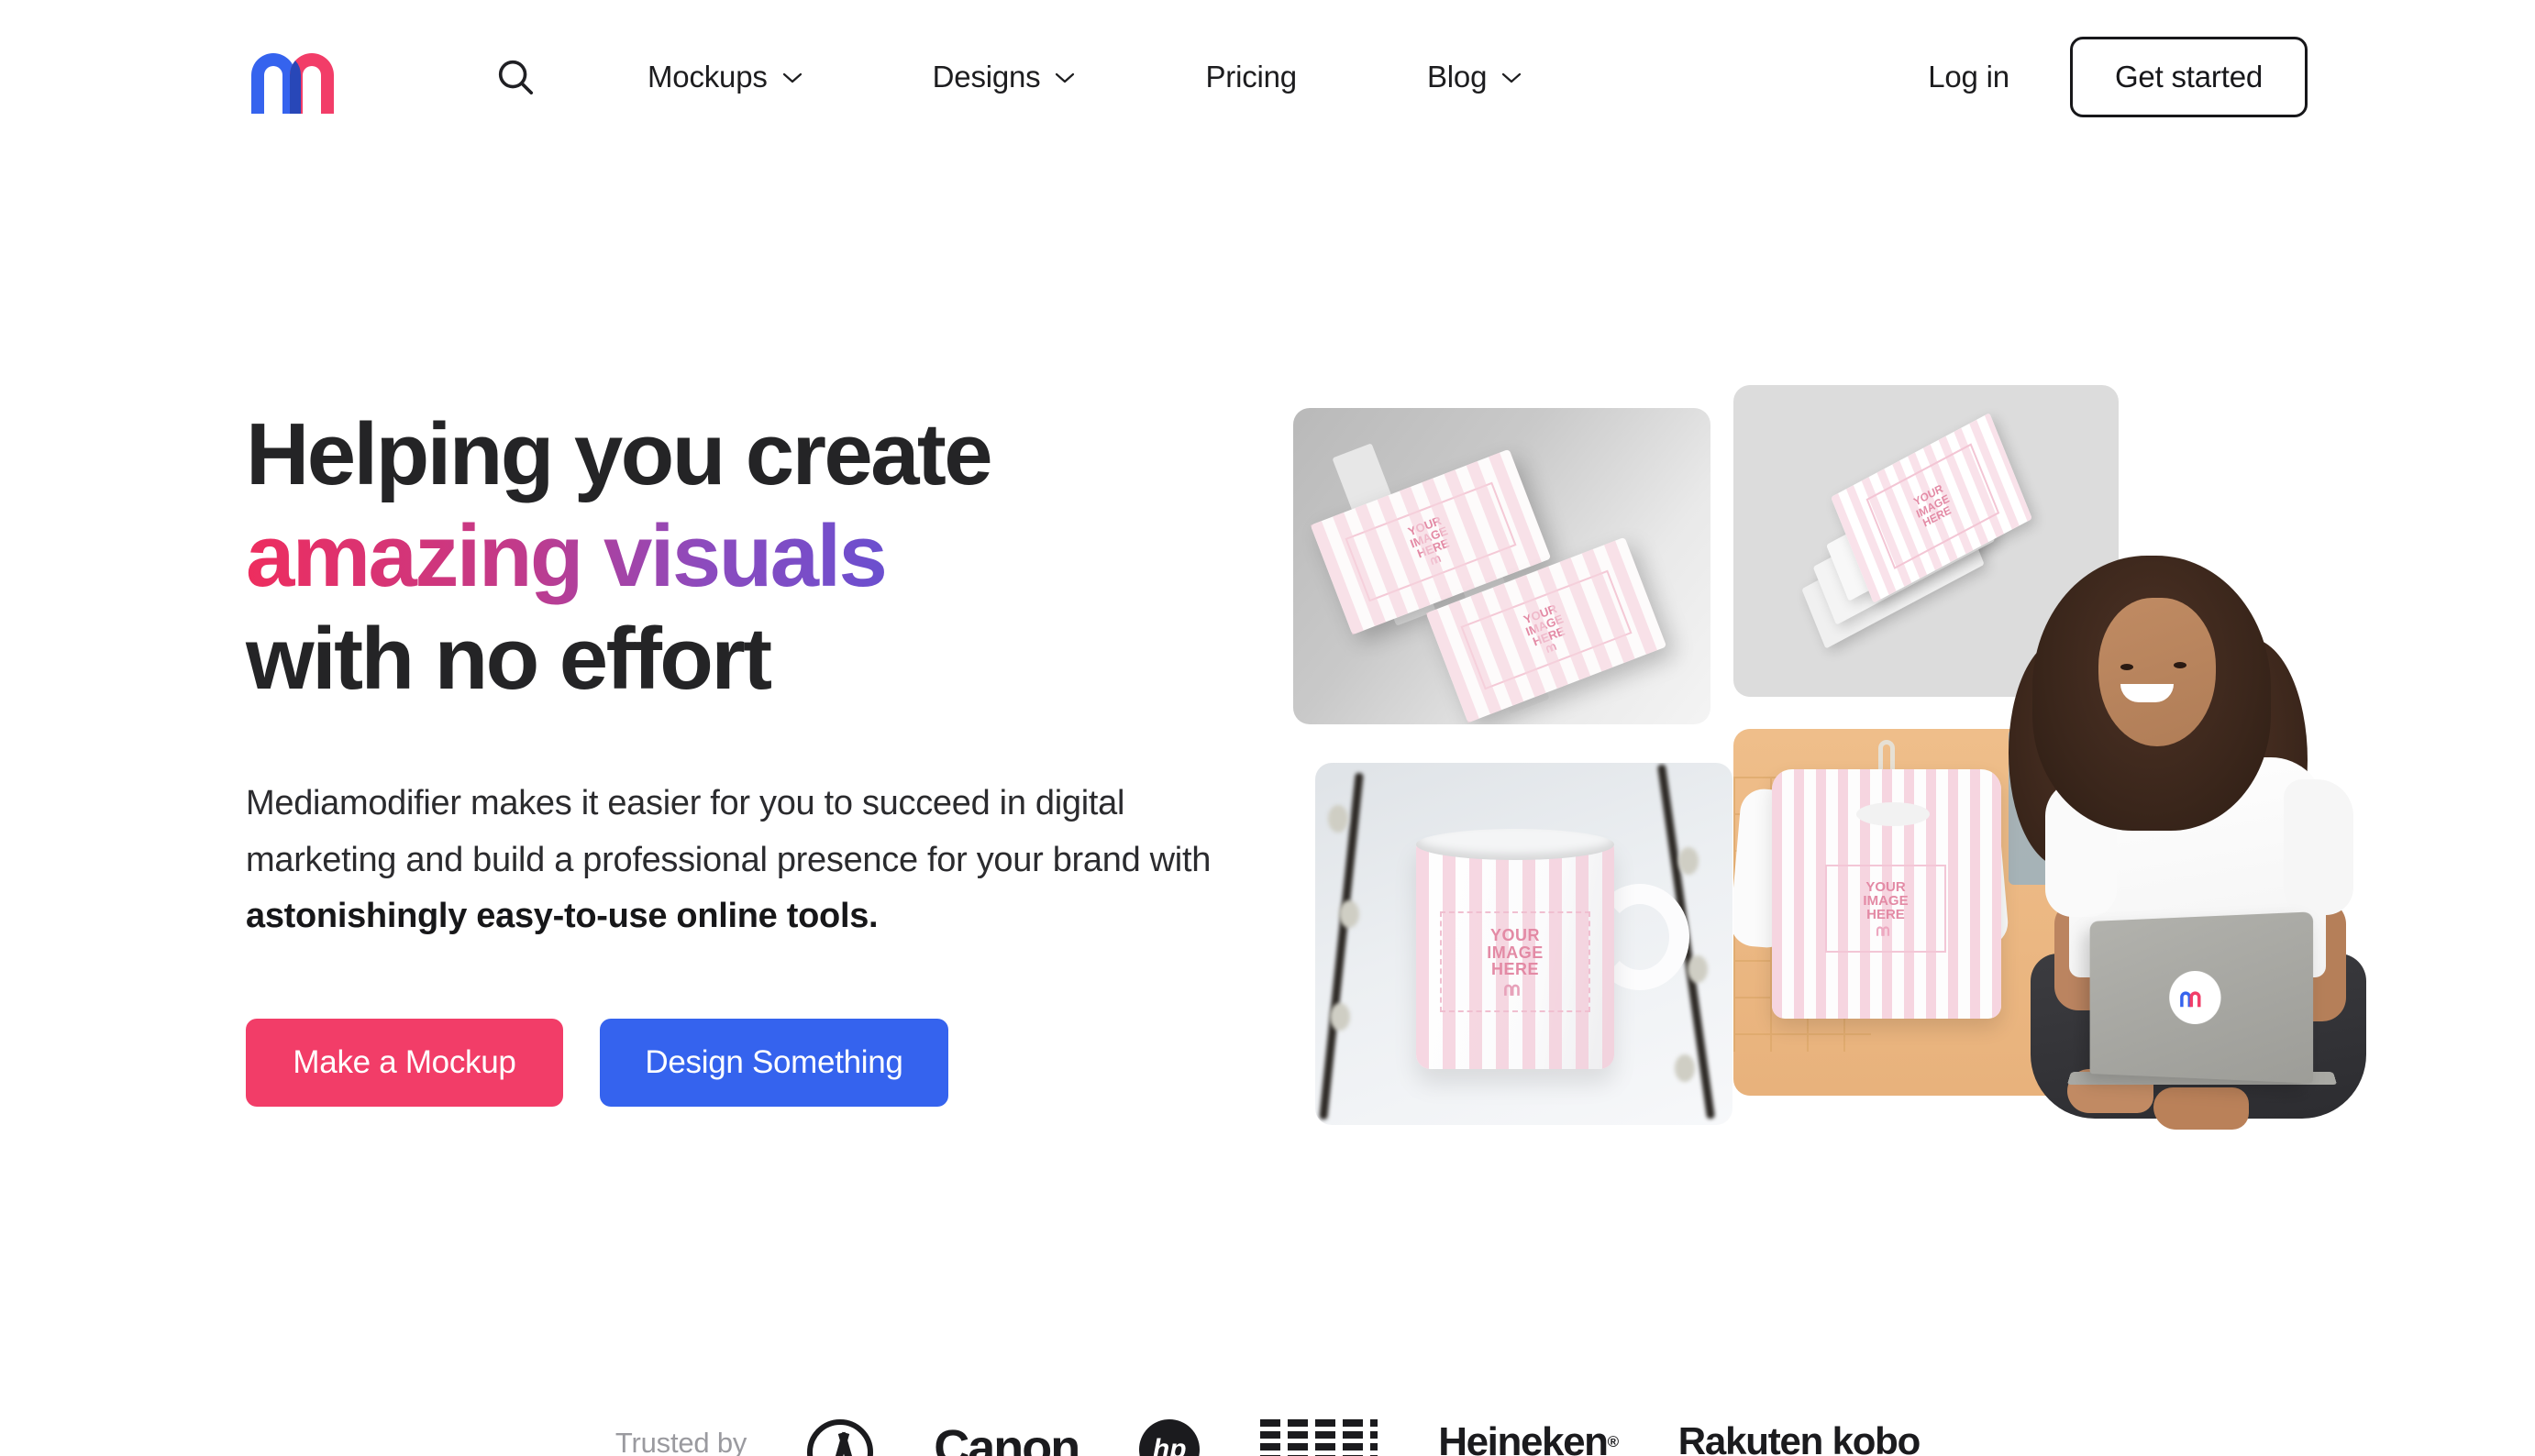 The height and width of the screenshot is (1456, 2535). I want to click on login-link: Log in, so click(1969, 77).